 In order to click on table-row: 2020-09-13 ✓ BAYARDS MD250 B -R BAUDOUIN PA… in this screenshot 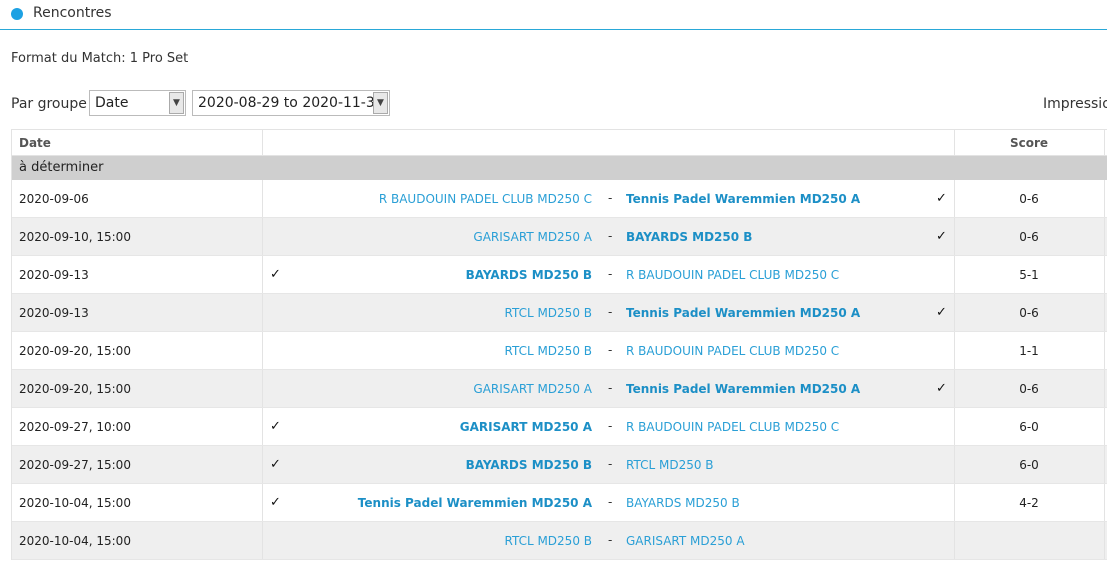, I will do `click(559, 275)`.